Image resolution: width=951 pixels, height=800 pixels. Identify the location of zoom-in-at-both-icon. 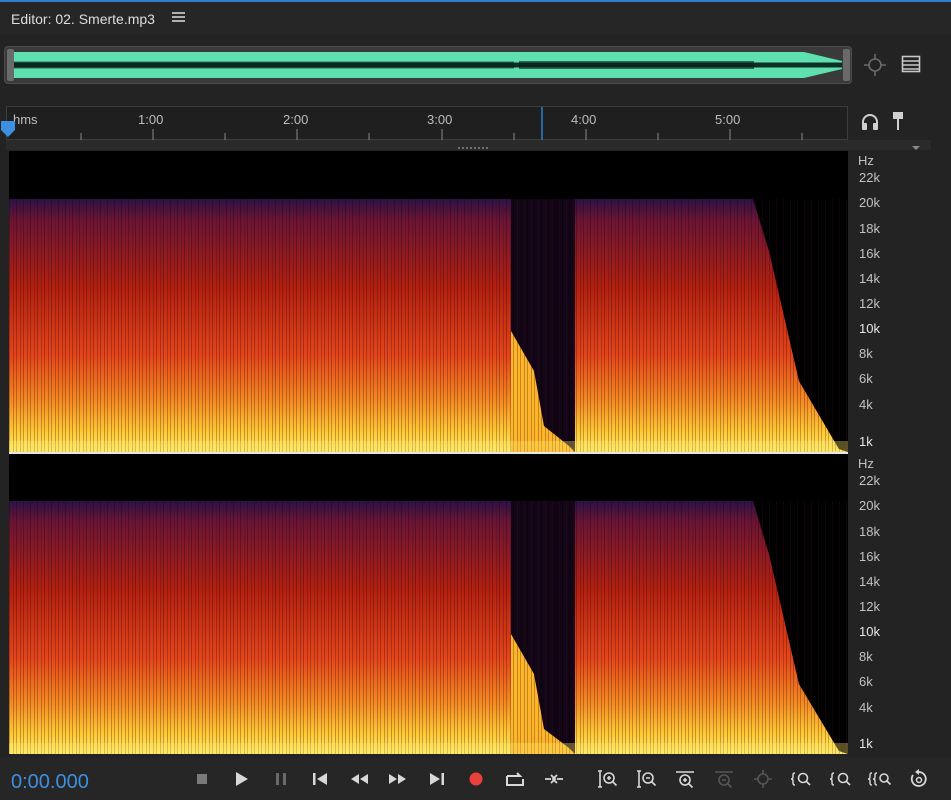
(880, 779).